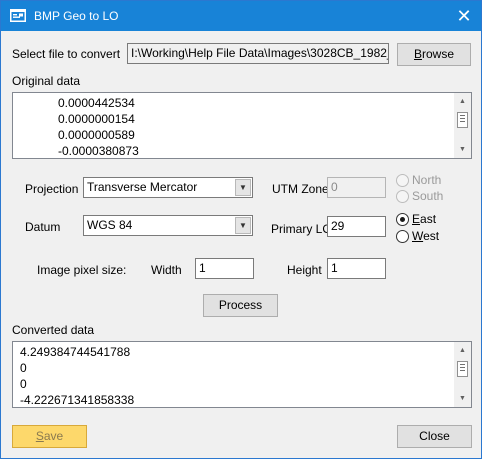 Image resolution: width=482 pixels, height=459 pixels. What do you see at coordinates (46, 81) in the screenshot?
I see `original-data-label: Original data` at bounding box center [46, 81].